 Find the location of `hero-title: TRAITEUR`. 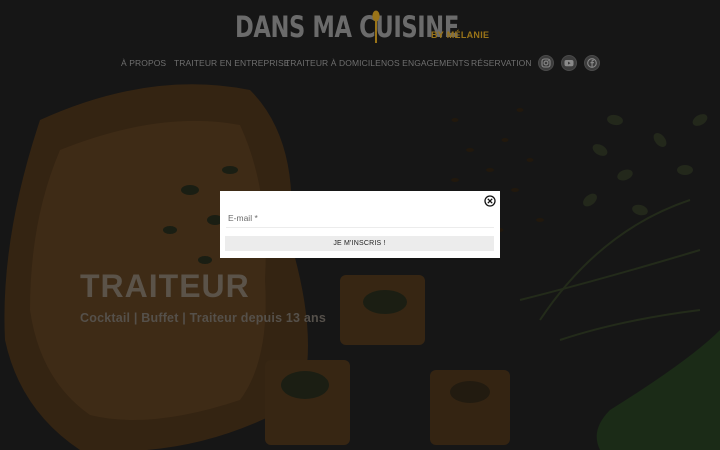

hero-title: TRAITEUR is located at coordinates (165, 286).